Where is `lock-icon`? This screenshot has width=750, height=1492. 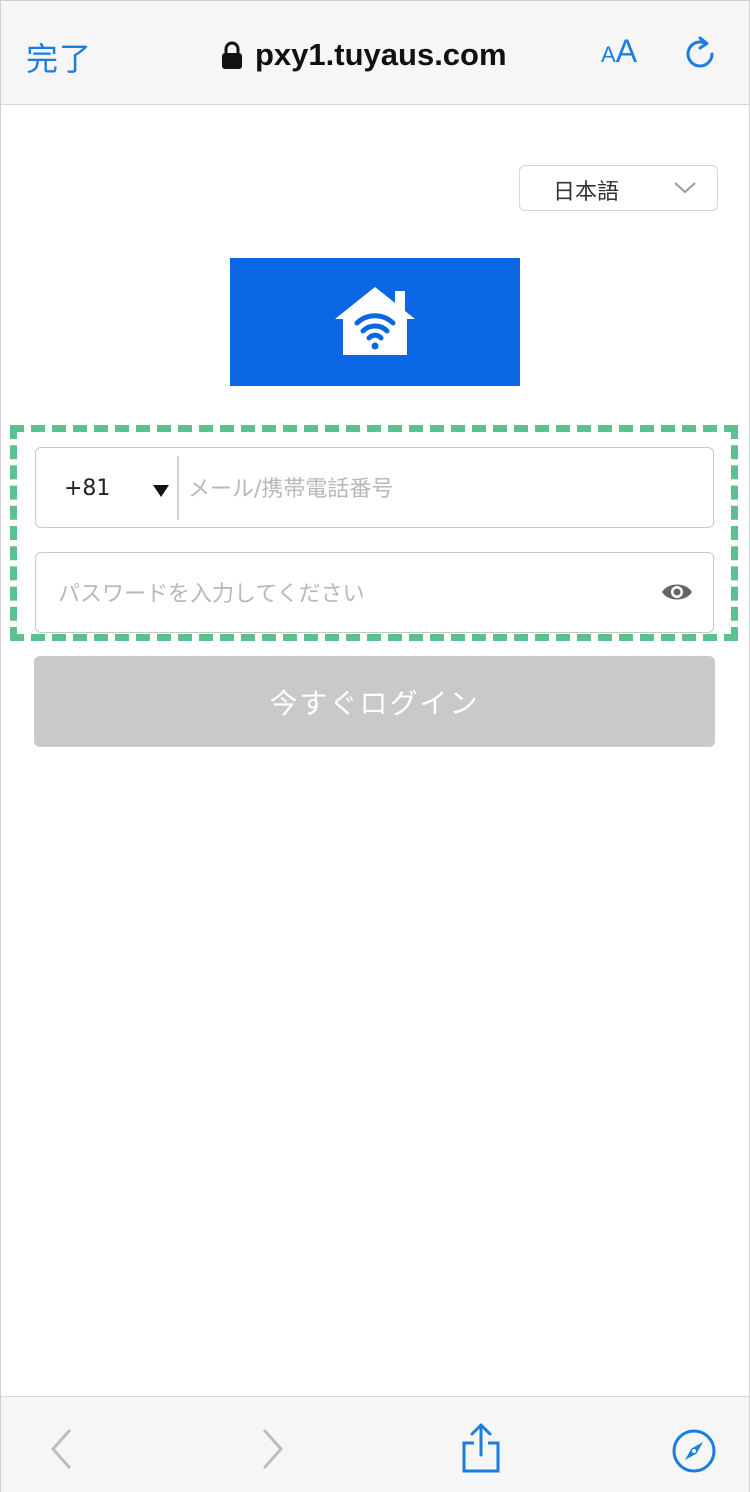
lock-icon is located at coordinates (232, 55).